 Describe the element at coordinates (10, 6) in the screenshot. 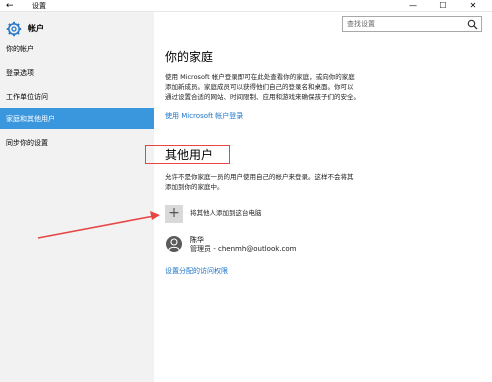

I see `back-arrow-icon: ←` at that location.